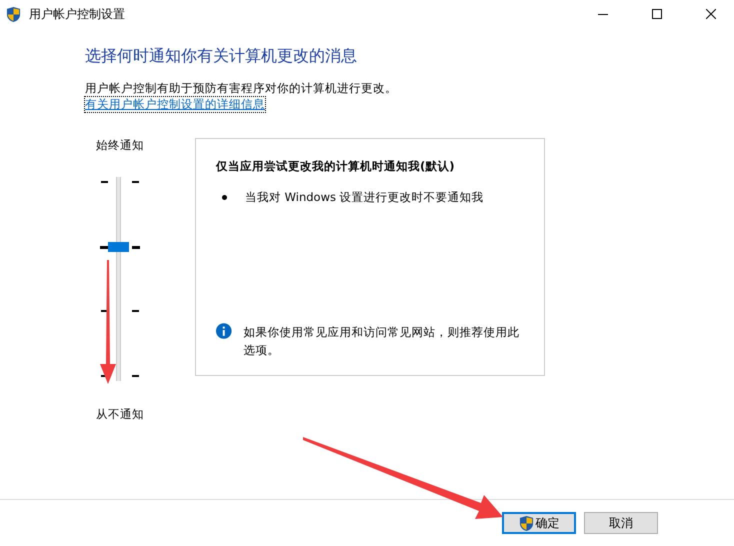  I want to click on slider-thumb, so click(118, 247).